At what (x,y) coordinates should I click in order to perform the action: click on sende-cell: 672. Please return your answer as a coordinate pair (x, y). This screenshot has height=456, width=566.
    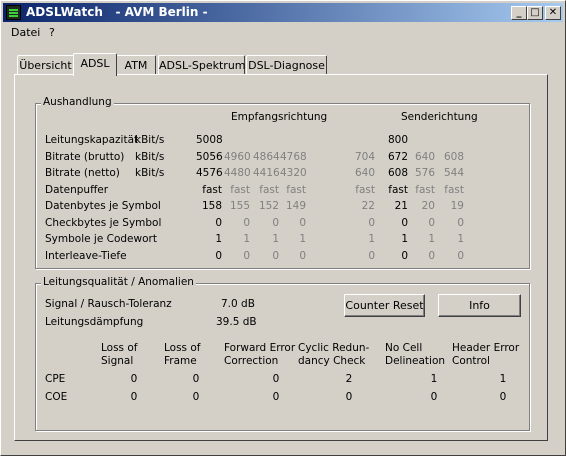
    Looking at the image, I should click on (397, 156).